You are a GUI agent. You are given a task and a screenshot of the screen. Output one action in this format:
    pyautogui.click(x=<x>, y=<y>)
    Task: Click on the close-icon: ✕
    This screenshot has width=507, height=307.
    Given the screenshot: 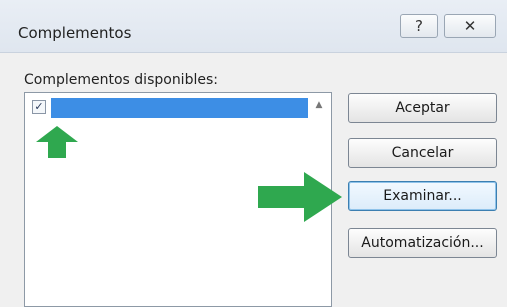 What is the action you would take?
    pyautogui.click(x=470, y=26)
    